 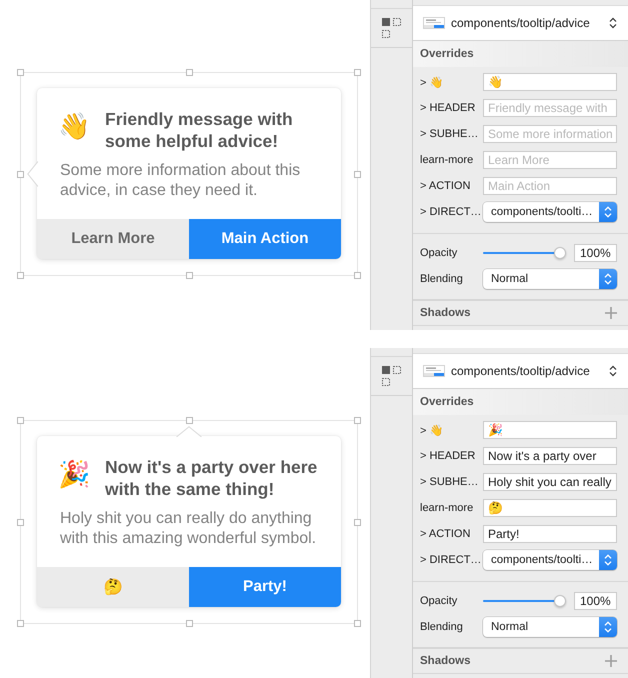 I want to click on main-action-button: Party!, so click(x=265, y=587).